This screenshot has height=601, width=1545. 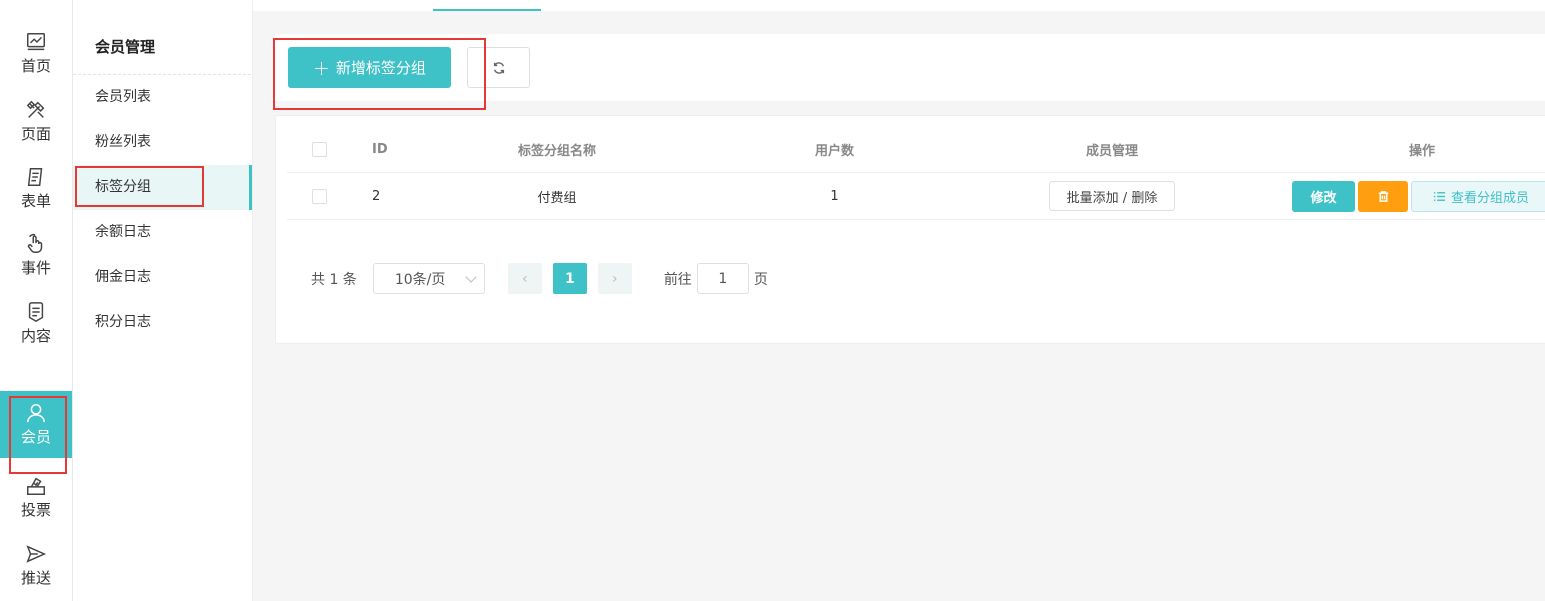 What do you see at coordinates (834, 151) in the screenshot?
I see `header-users: 用户数` at bounding box center [834, 151].